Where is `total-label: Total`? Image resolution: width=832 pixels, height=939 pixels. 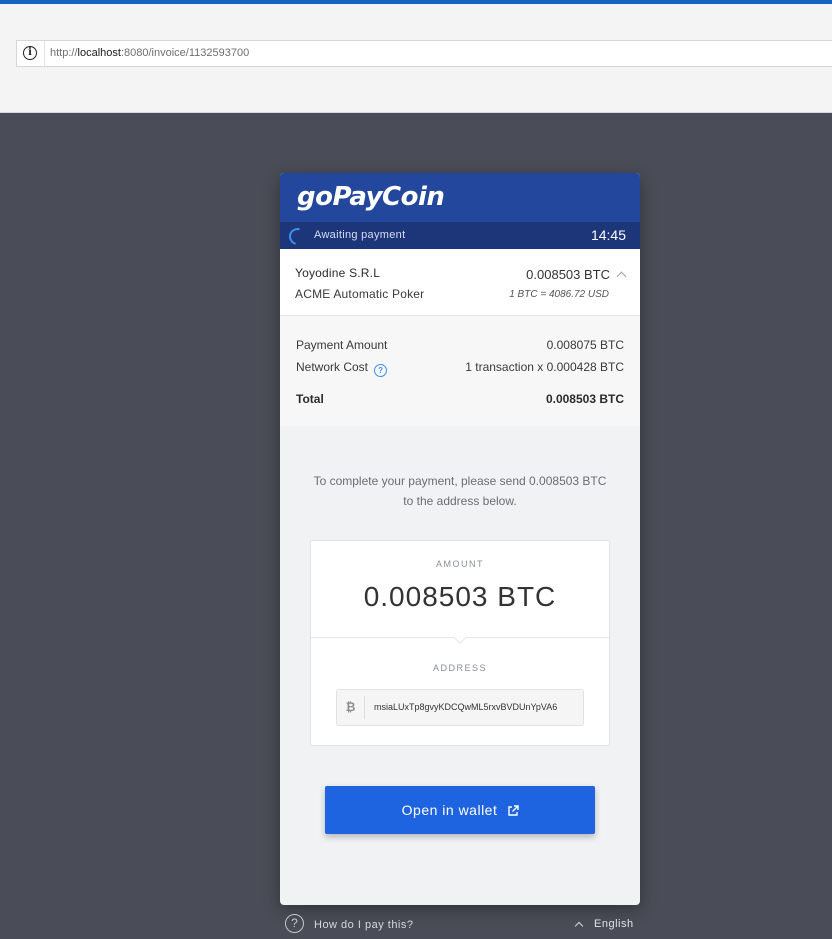
total-label: Total is located at coordinates (310, 399).